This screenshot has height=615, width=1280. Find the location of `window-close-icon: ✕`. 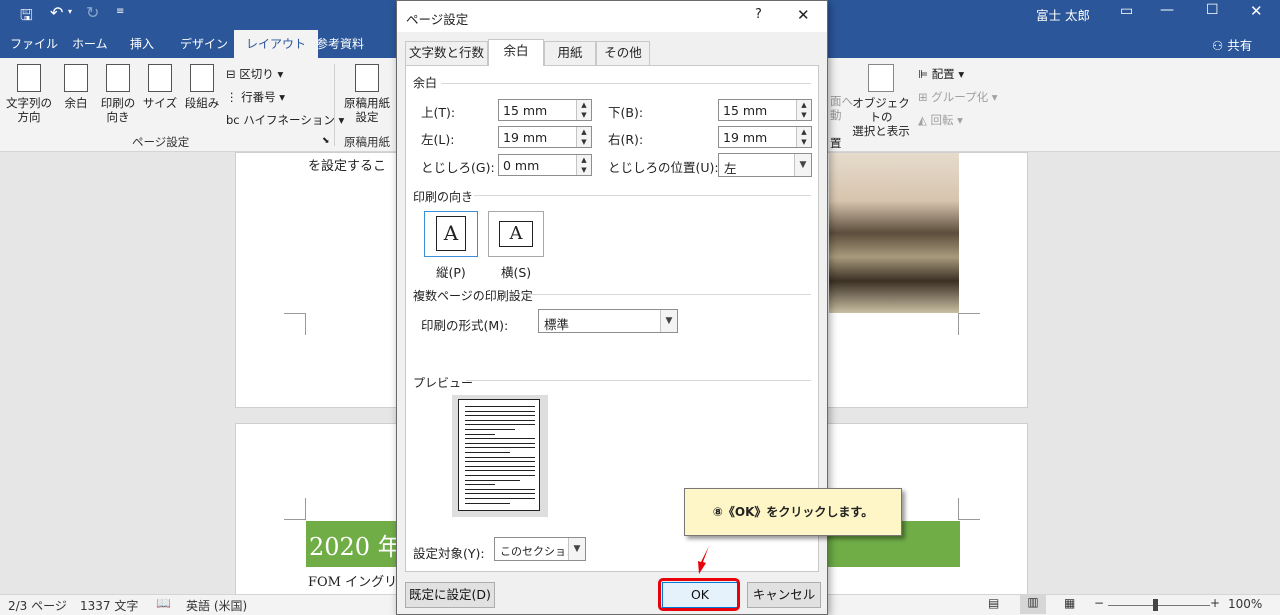

window-close-icon: ✕ is located at coordinates (1256, 11).